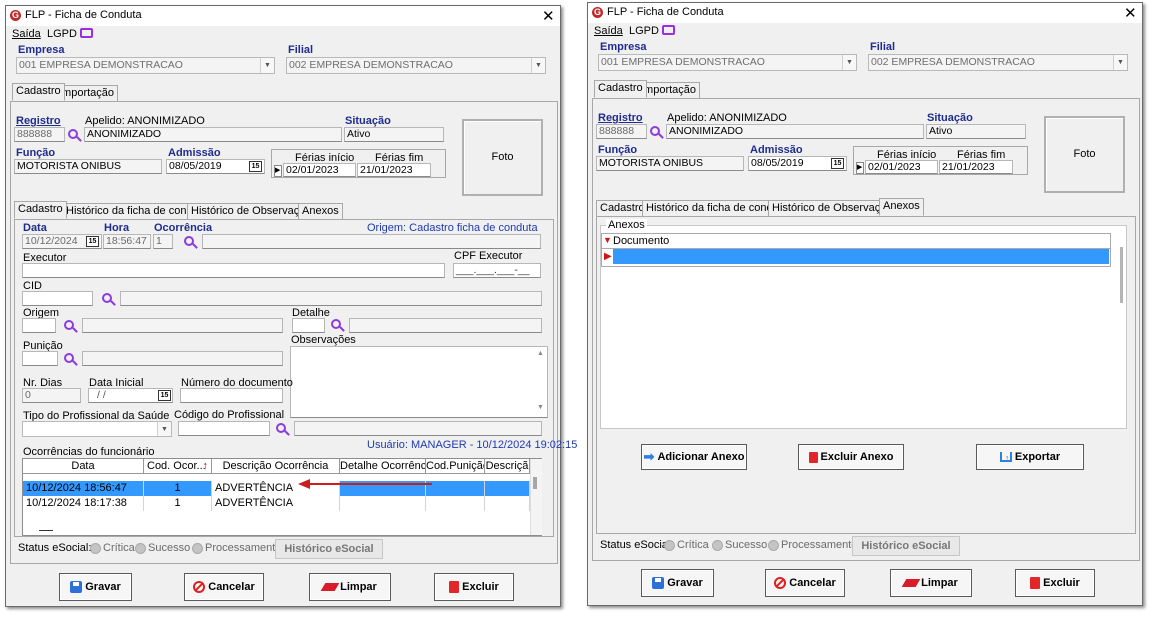  I want to click on status-sucesso-label: Sucesso, so click(169, 548).